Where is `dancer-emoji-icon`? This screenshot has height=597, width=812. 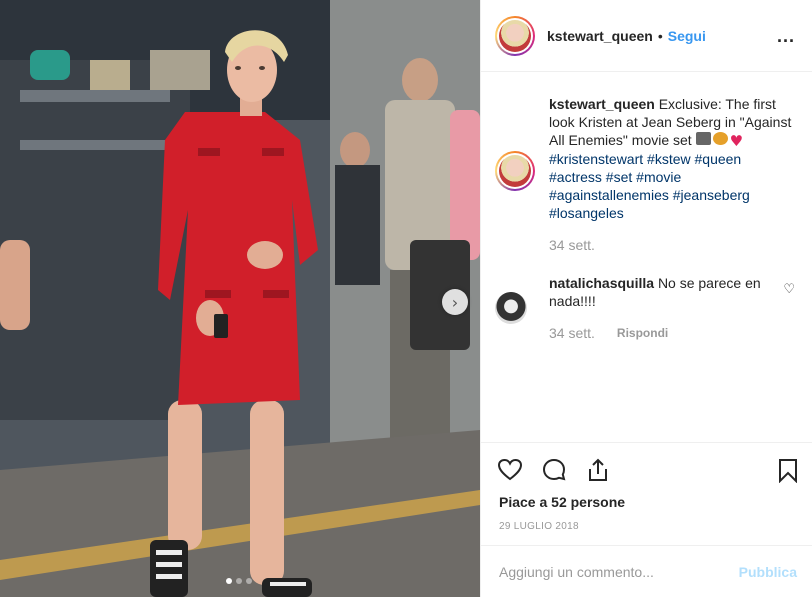 dancer-emoji-icon is located at coordinates (720, 139).